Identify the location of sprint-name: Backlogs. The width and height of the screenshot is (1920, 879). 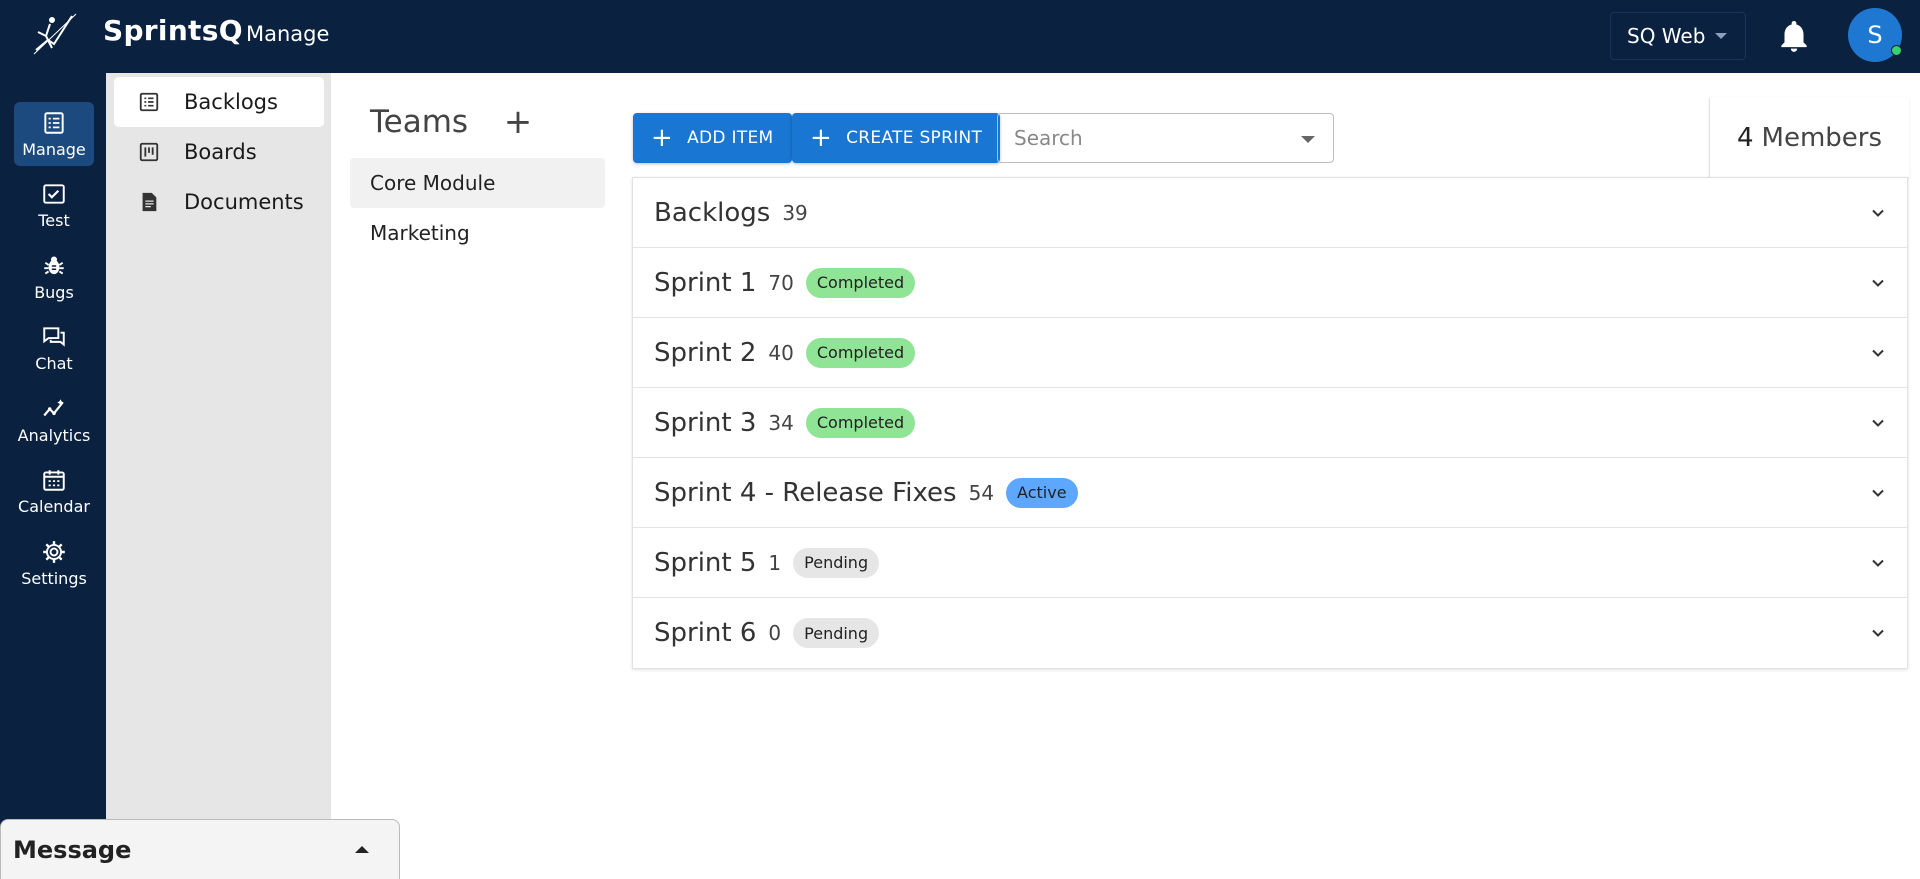
(712, 212).